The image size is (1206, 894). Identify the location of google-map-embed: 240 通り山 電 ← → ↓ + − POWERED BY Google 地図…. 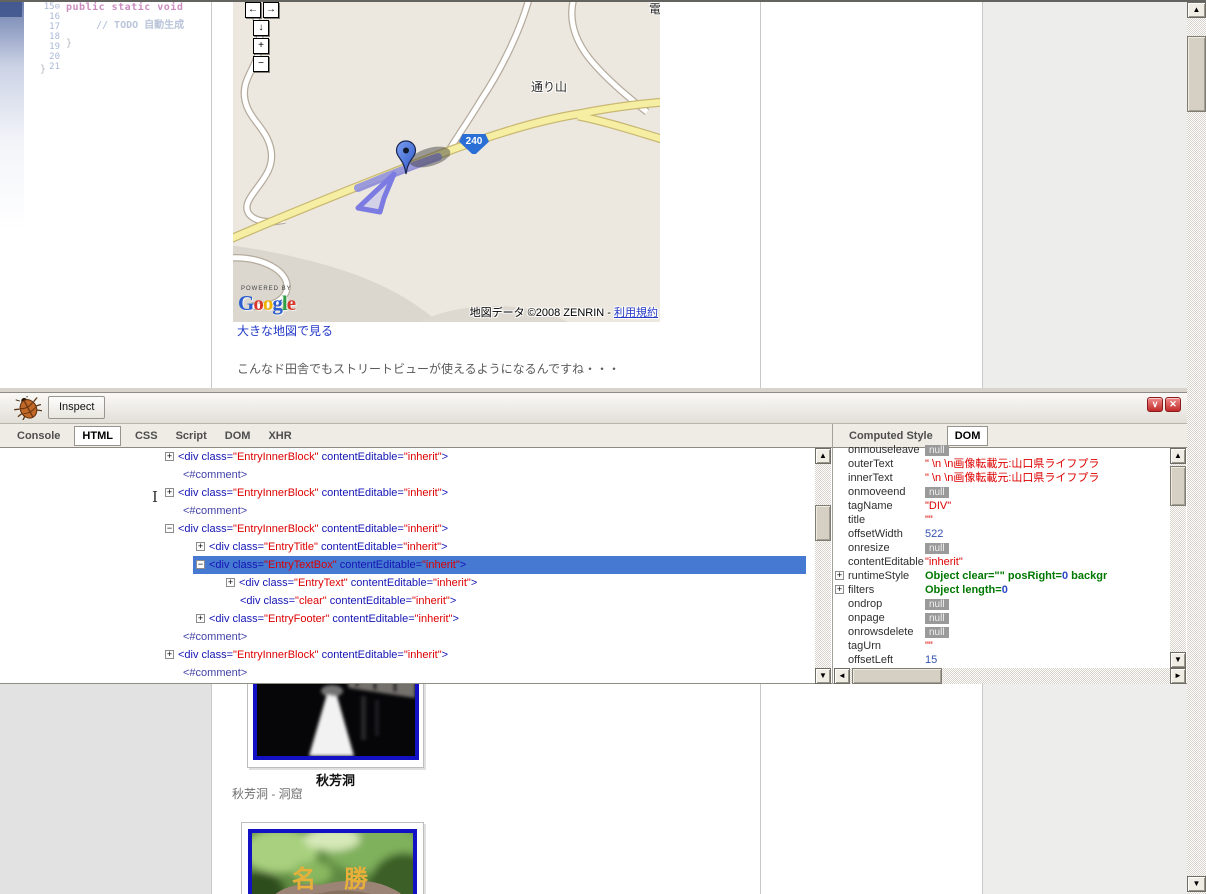
(446, 161).